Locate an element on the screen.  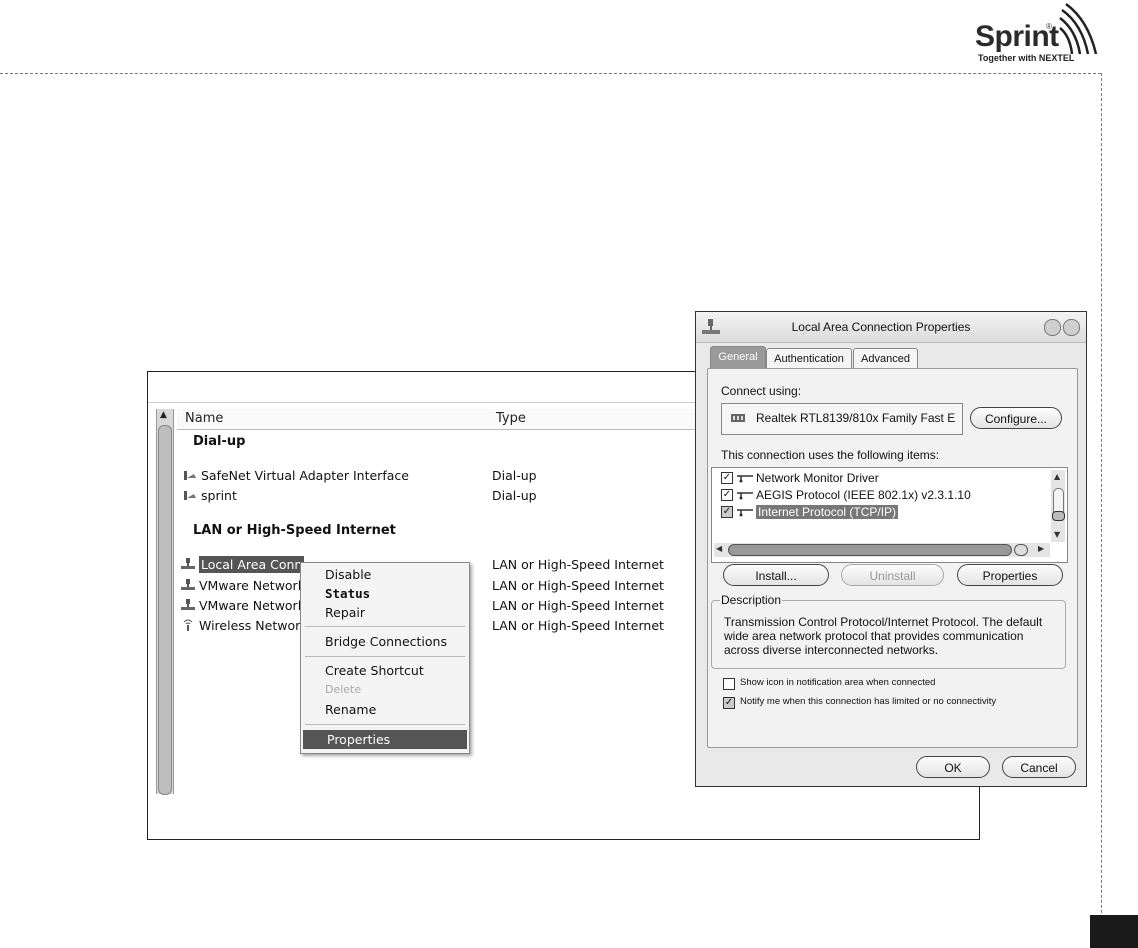
scroll-right-icon: ▶ is located at coordinates (1041, 548).